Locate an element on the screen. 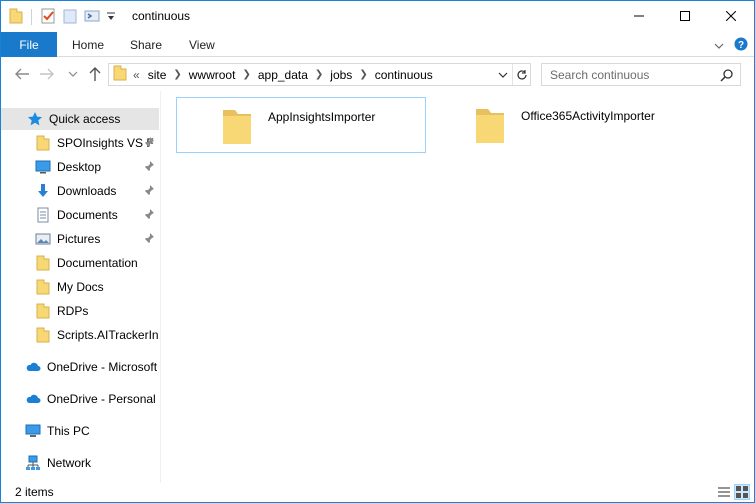  details-view-icon is located at coordinates (724, 492).